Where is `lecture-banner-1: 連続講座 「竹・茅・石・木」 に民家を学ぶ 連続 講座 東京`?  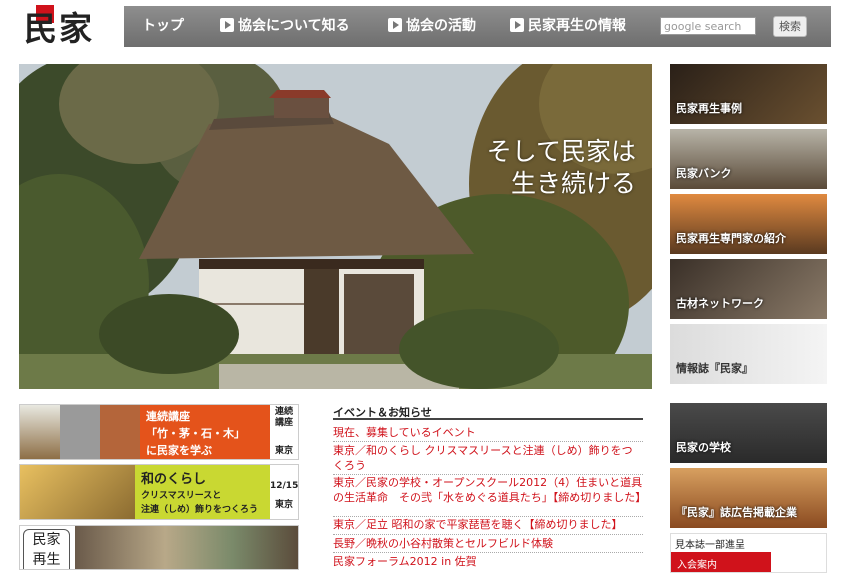
lecture-banner-1: 連続講座 「竹・茅・石・木」 に民家を学ぶ 連続 講座 東京 is located at coordinates (159, 432).